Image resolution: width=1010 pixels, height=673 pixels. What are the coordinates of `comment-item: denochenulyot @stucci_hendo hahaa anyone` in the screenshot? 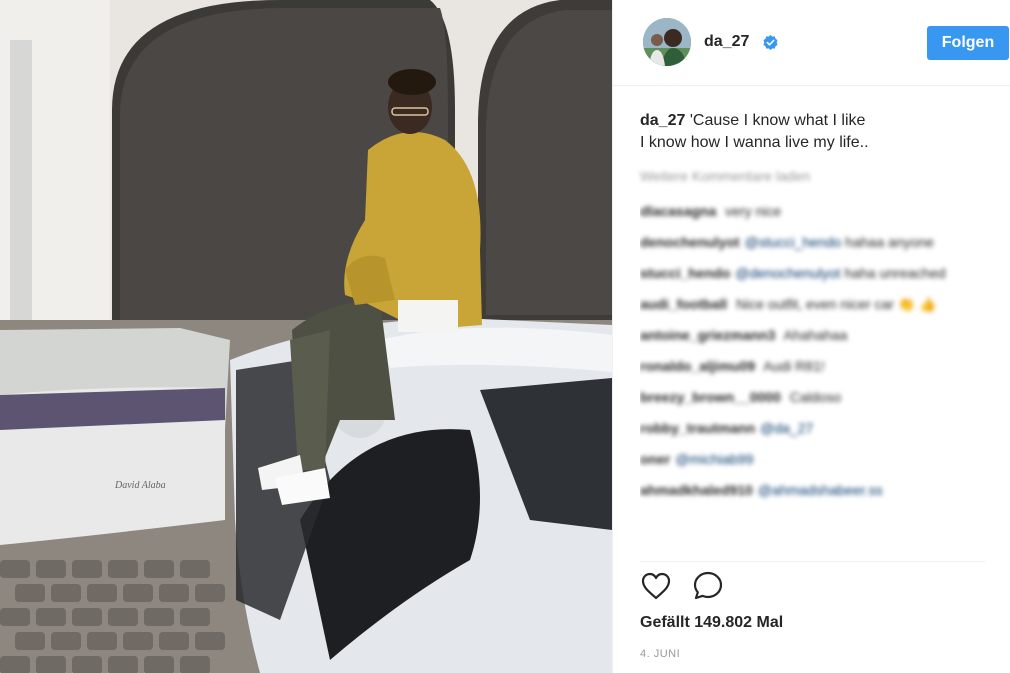 It's located at (820, 242).